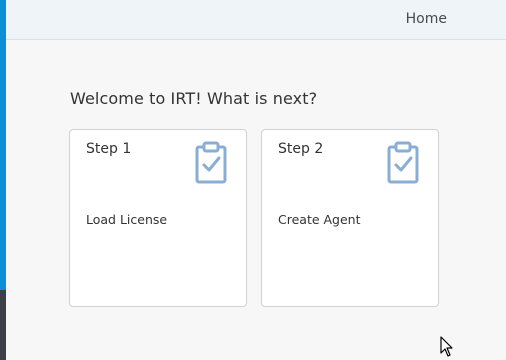 This screenshot has height=360, width=506. What do you see at coordinates (127, 219) in the screenshot?
I see `card-subtitle: Load License` at bounding box center [127, 219].